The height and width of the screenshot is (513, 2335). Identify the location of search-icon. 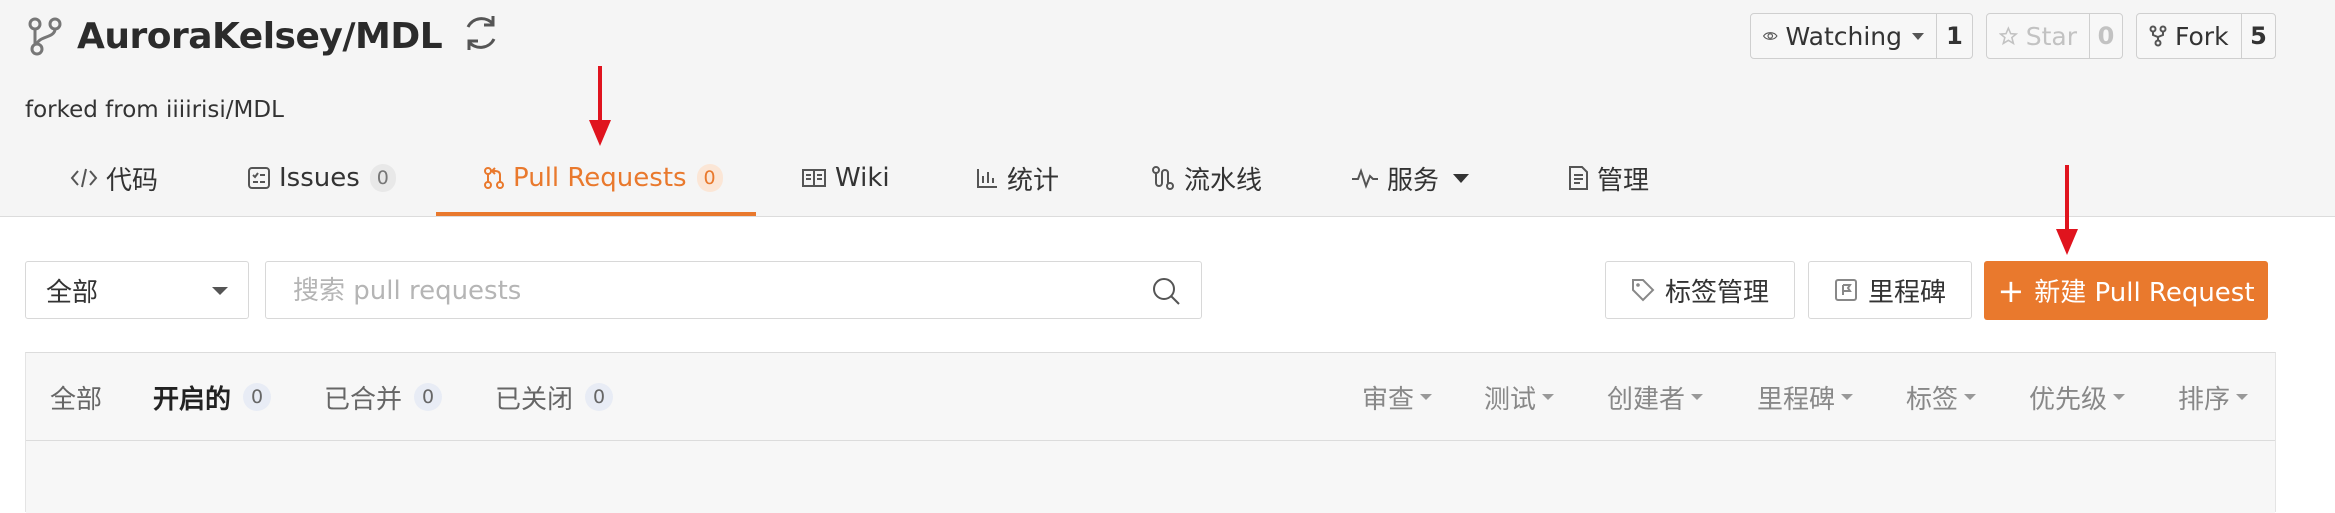
(1166, 291).